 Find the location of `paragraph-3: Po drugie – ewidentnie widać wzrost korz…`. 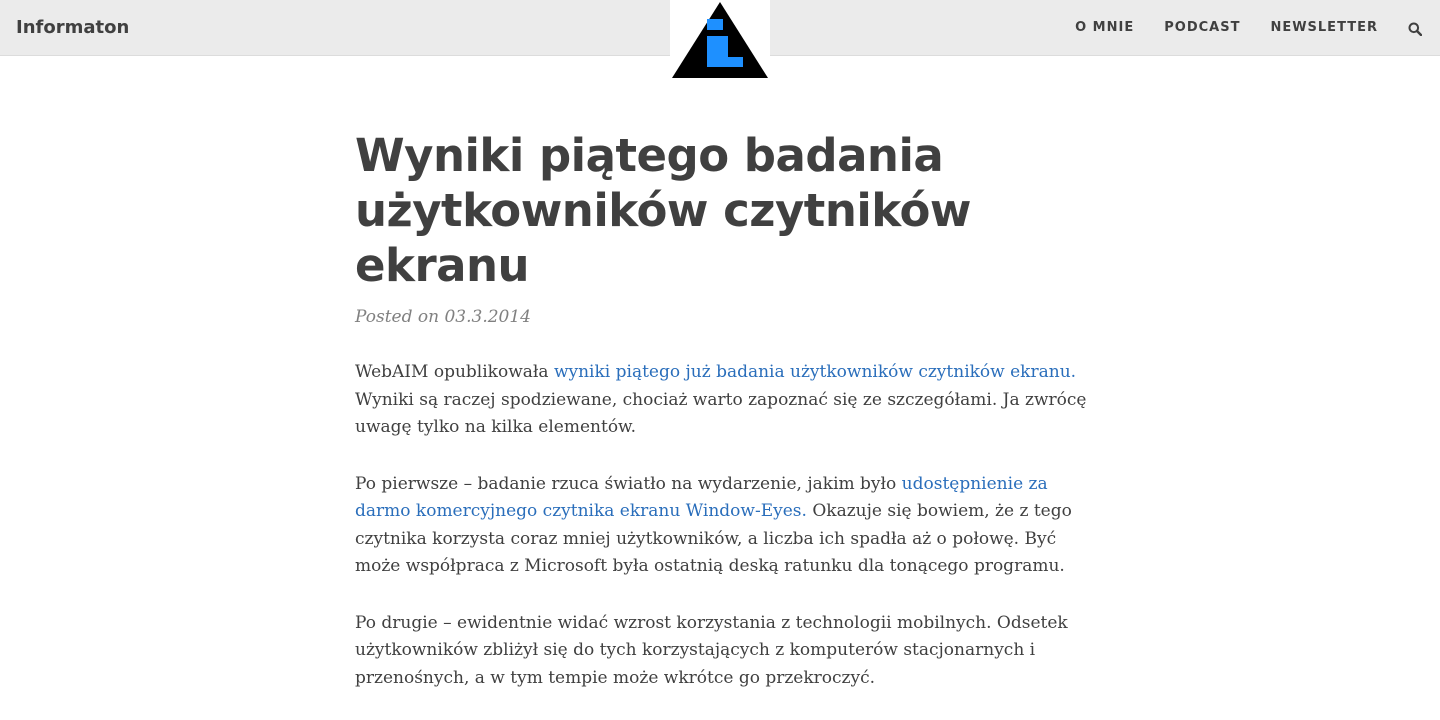

paragraph-3: Po drugie – ewidentnie widać wzrost korz… is located at coordinates (711, 650).